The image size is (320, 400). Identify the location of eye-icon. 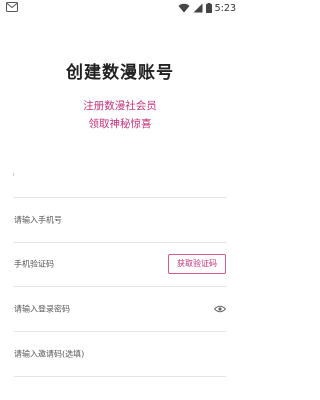
(220, 309).